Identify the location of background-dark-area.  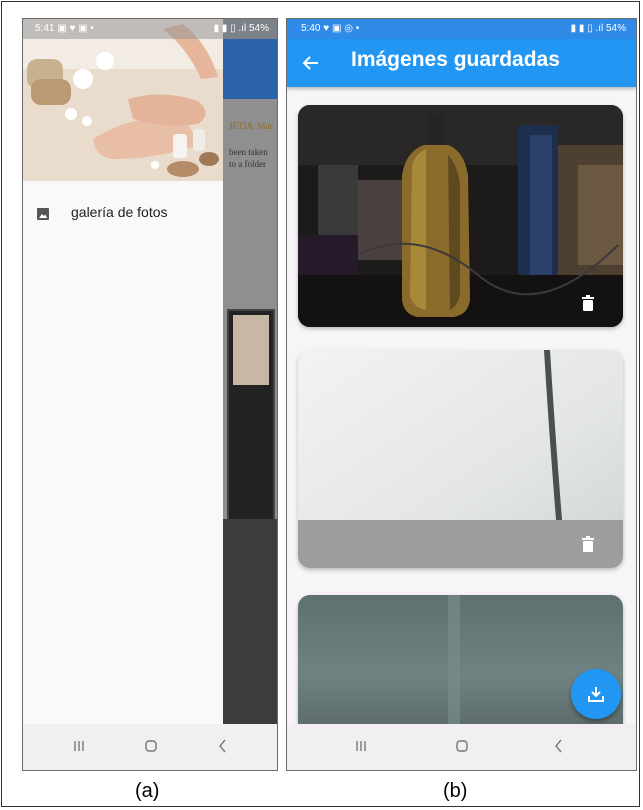
(250, 621).